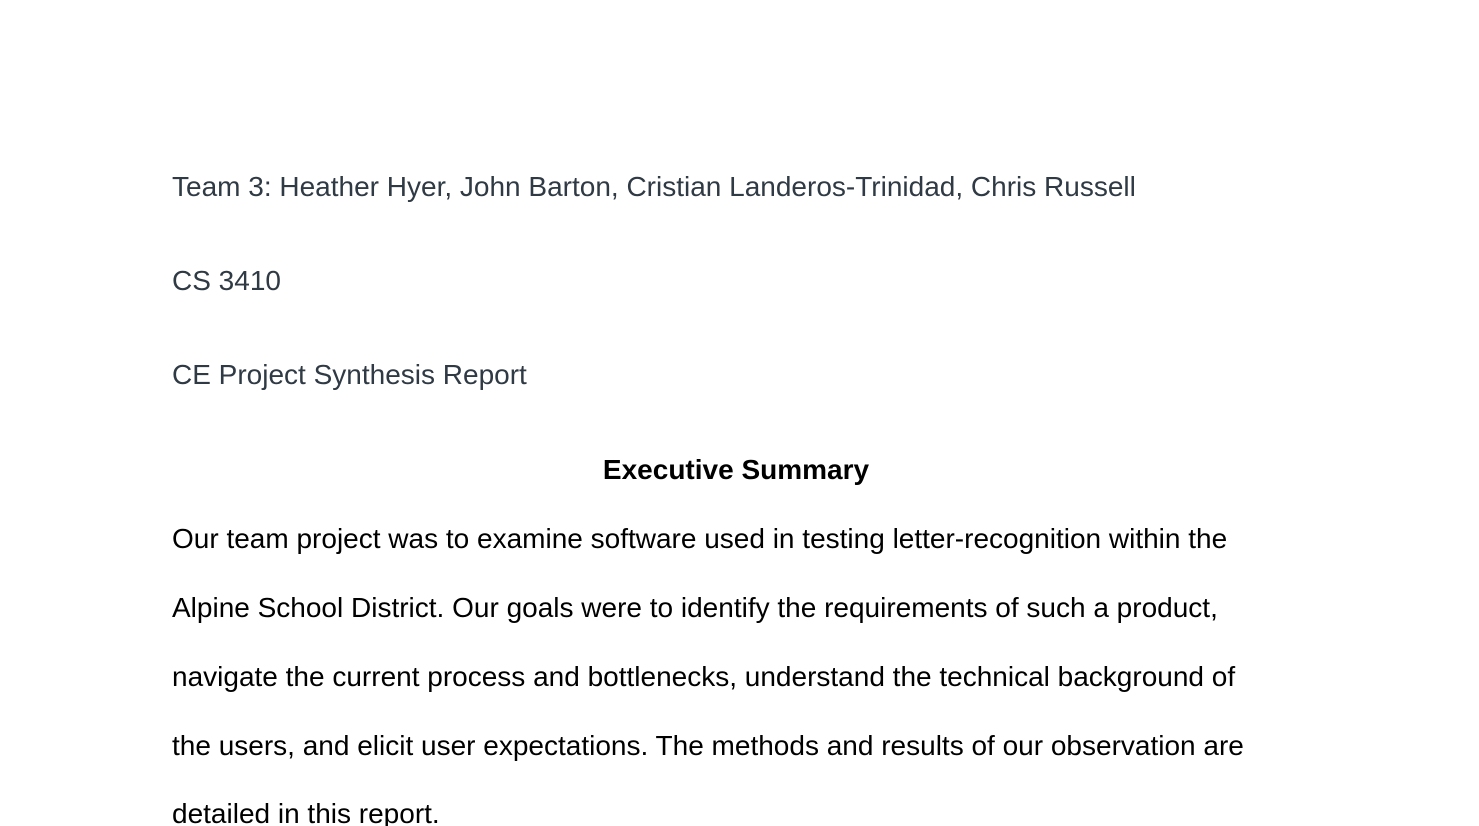  I want to click on paragraph-line: detailed in this report., so click(306, 812).